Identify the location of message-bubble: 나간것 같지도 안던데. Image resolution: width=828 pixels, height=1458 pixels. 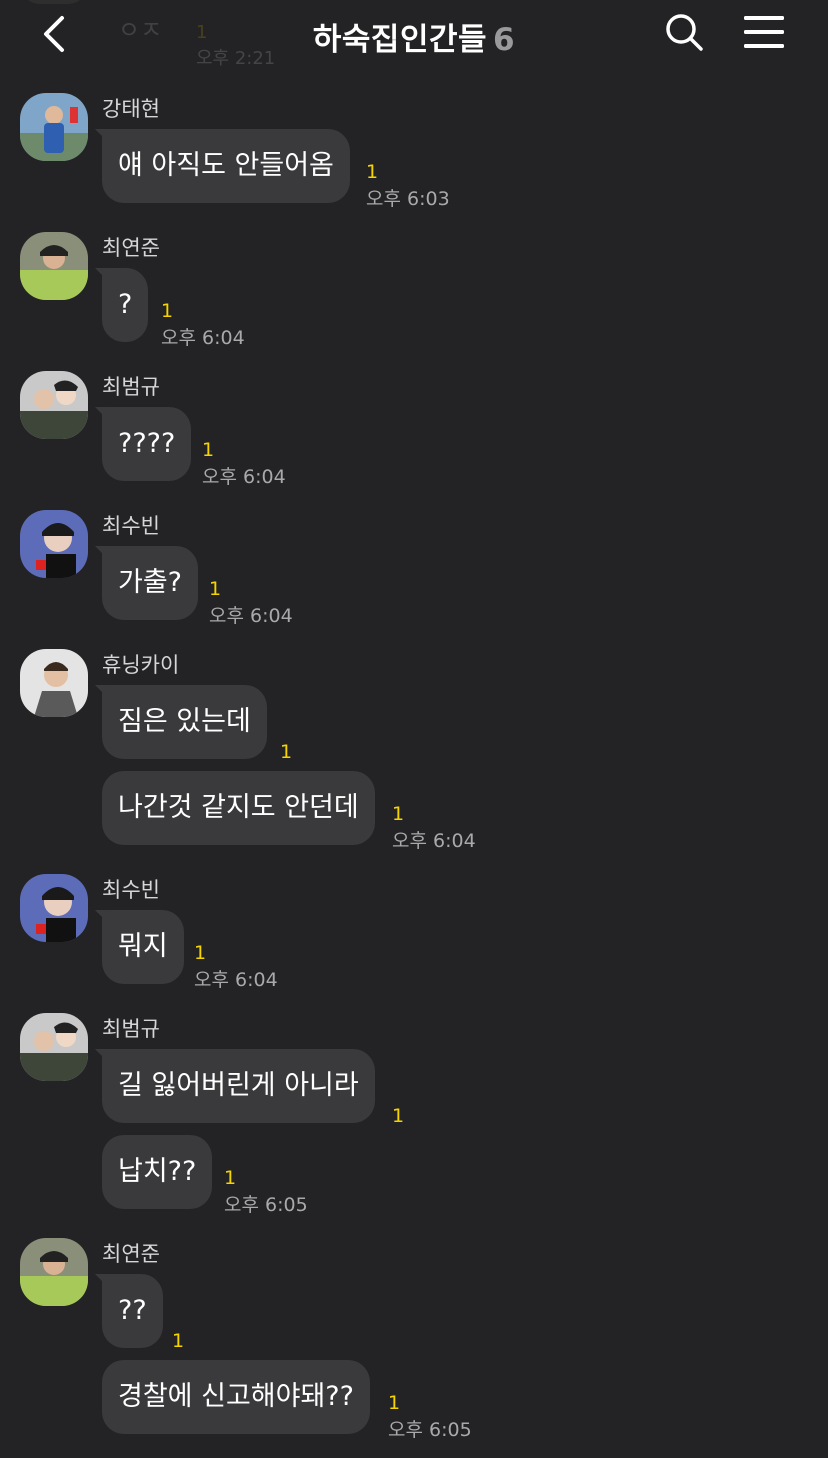
(238, 808).